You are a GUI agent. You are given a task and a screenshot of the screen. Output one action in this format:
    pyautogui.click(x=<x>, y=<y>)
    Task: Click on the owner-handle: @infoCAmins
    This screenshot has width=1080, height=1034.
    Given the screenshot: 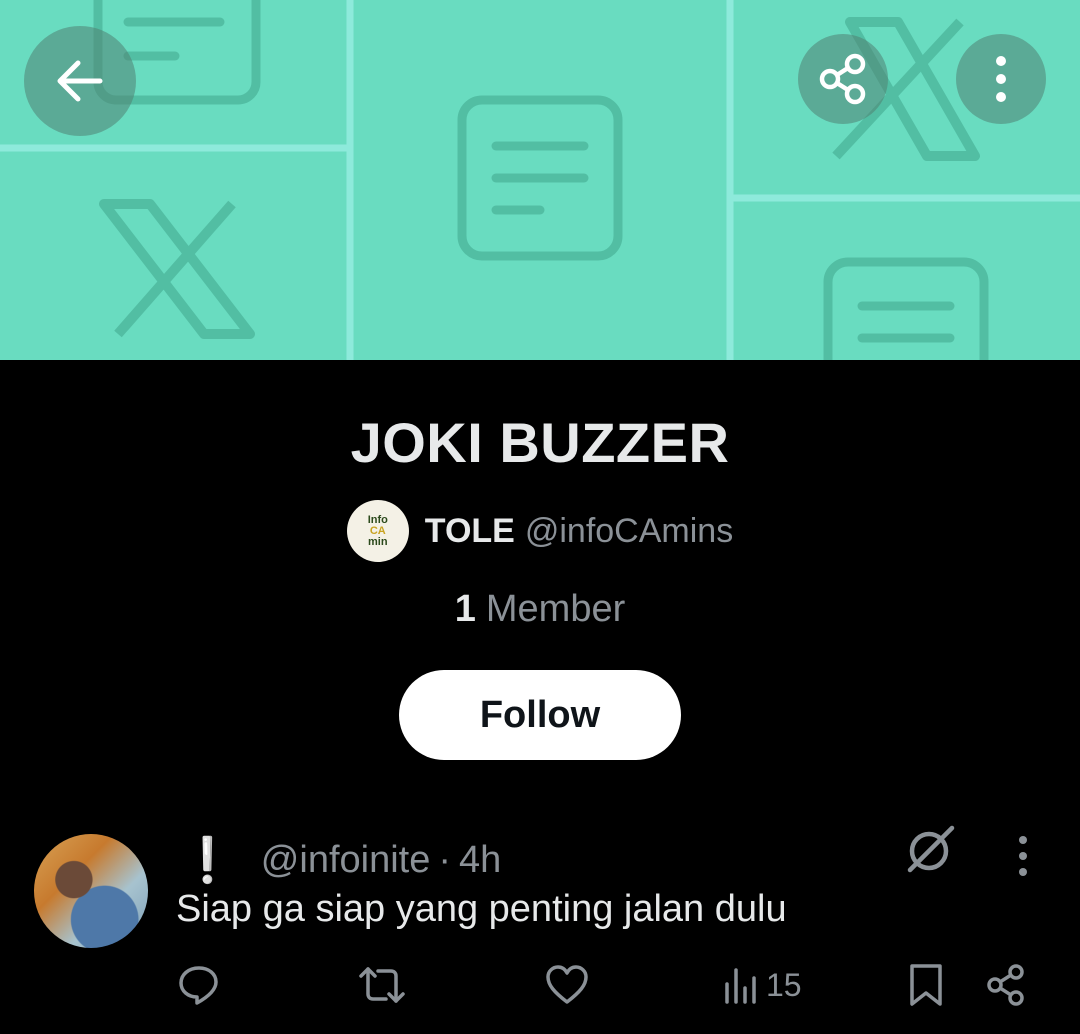 What is the action you would take?
    pyautogui.click(x=629, y=531)
    